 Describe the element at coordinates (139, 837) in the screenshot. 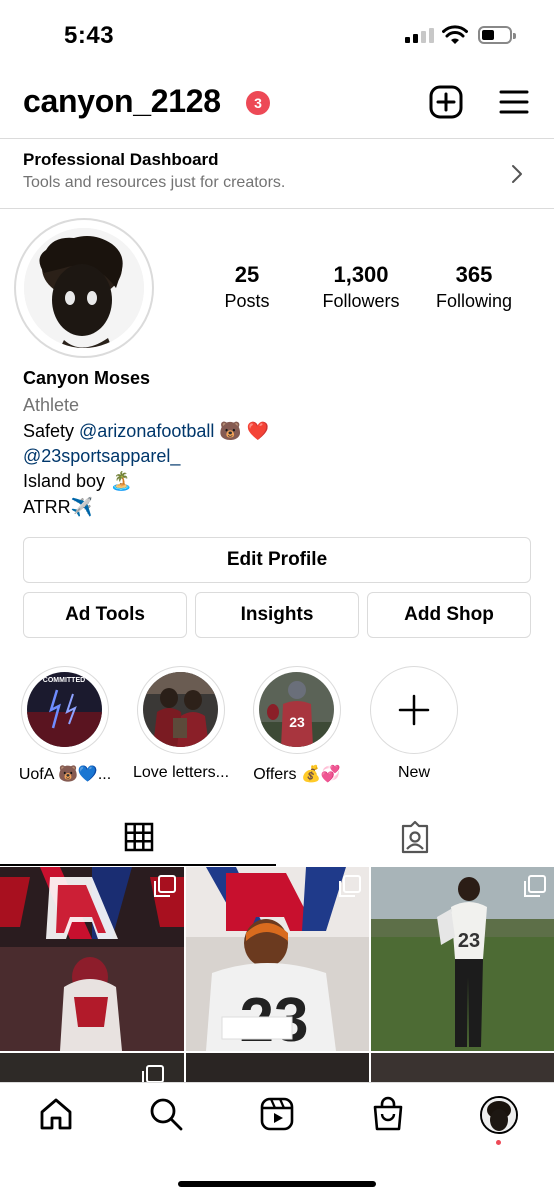

I see `grid-icon` at that location.